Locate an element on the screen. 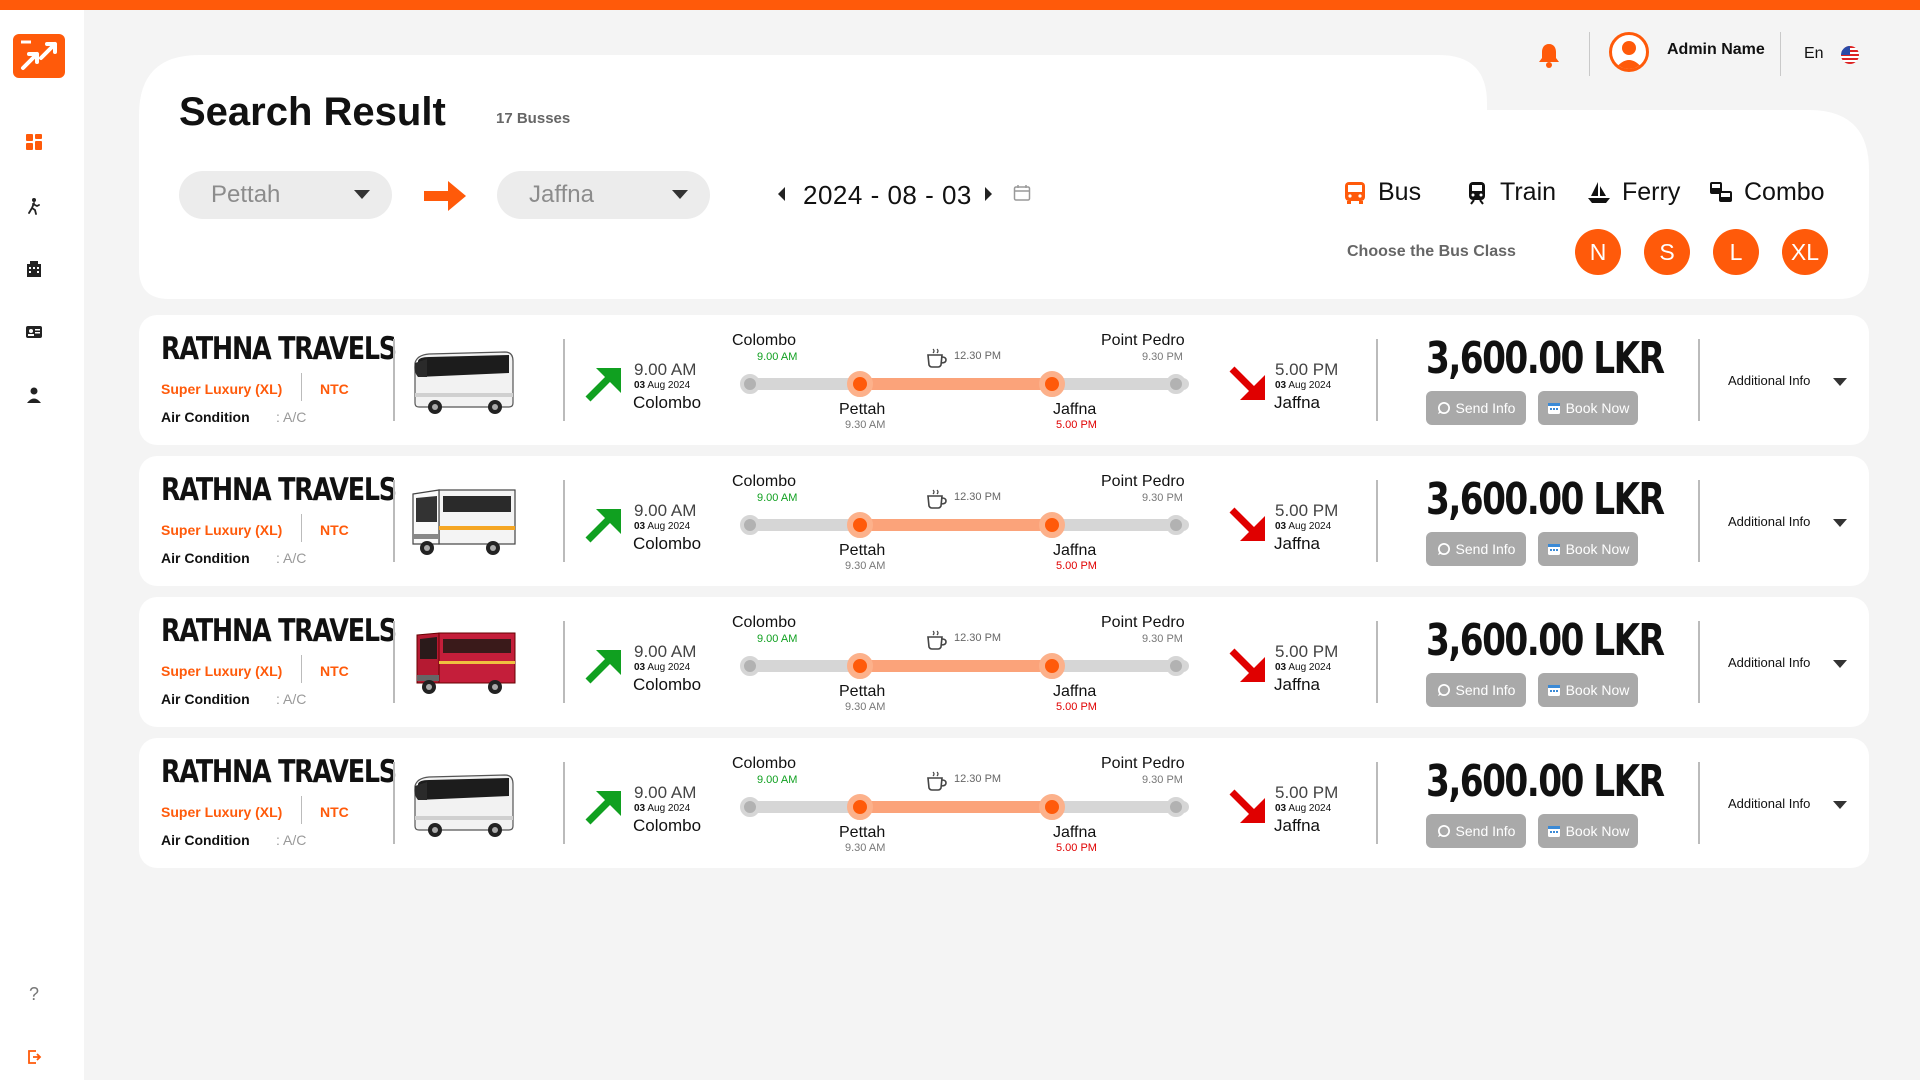 Image resolution: width=1920 pixels, height=1080 pixels. mode-train: Train is located at coordinates (1510, 192).